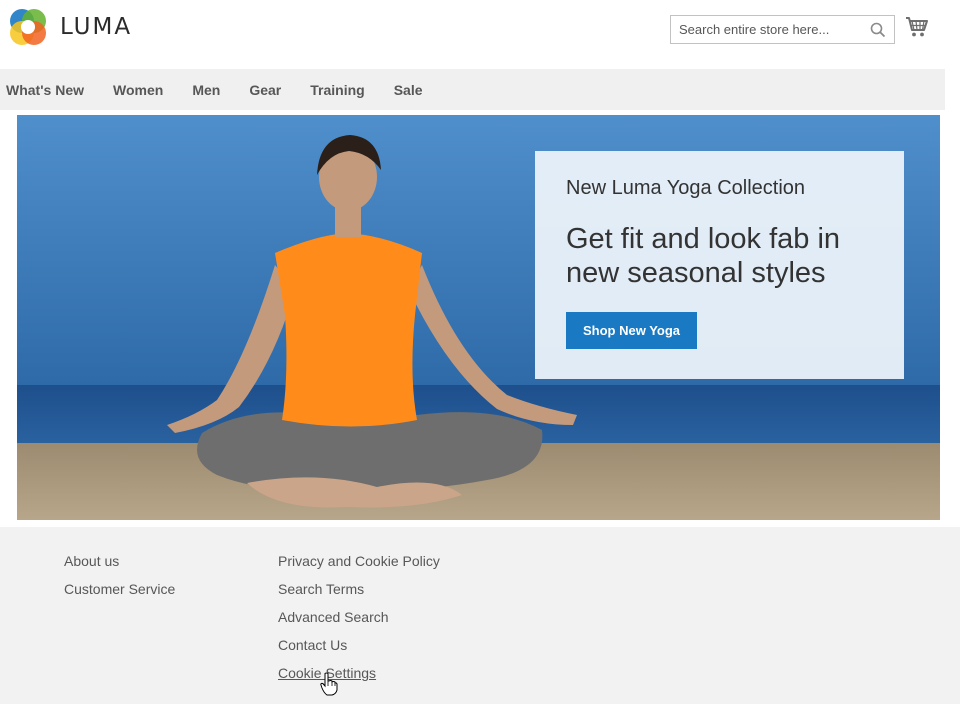 The width and height of the screenshot is (960, 704). I want to click on footer-link-advanced-search: Advanced Search, so click(359, 617).